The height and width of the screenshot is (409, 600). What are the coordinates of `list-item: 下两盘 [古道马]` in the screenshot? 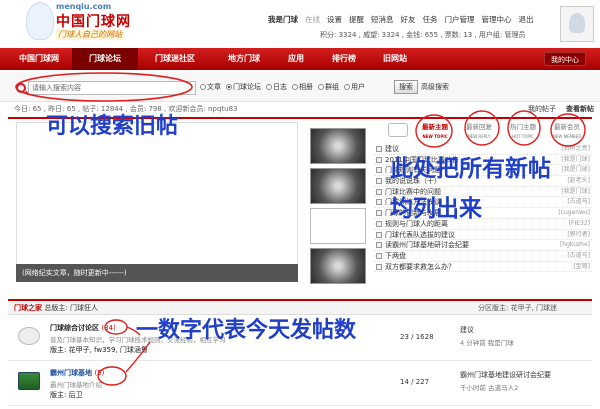 It's located at (483, 256).